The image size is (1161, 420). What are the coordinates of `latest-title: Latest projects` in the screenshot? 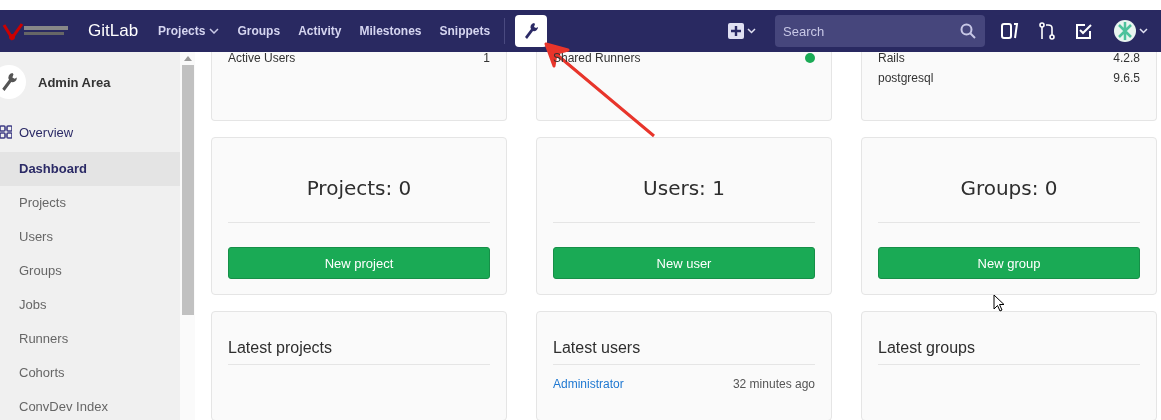 It's located at (359, 338).